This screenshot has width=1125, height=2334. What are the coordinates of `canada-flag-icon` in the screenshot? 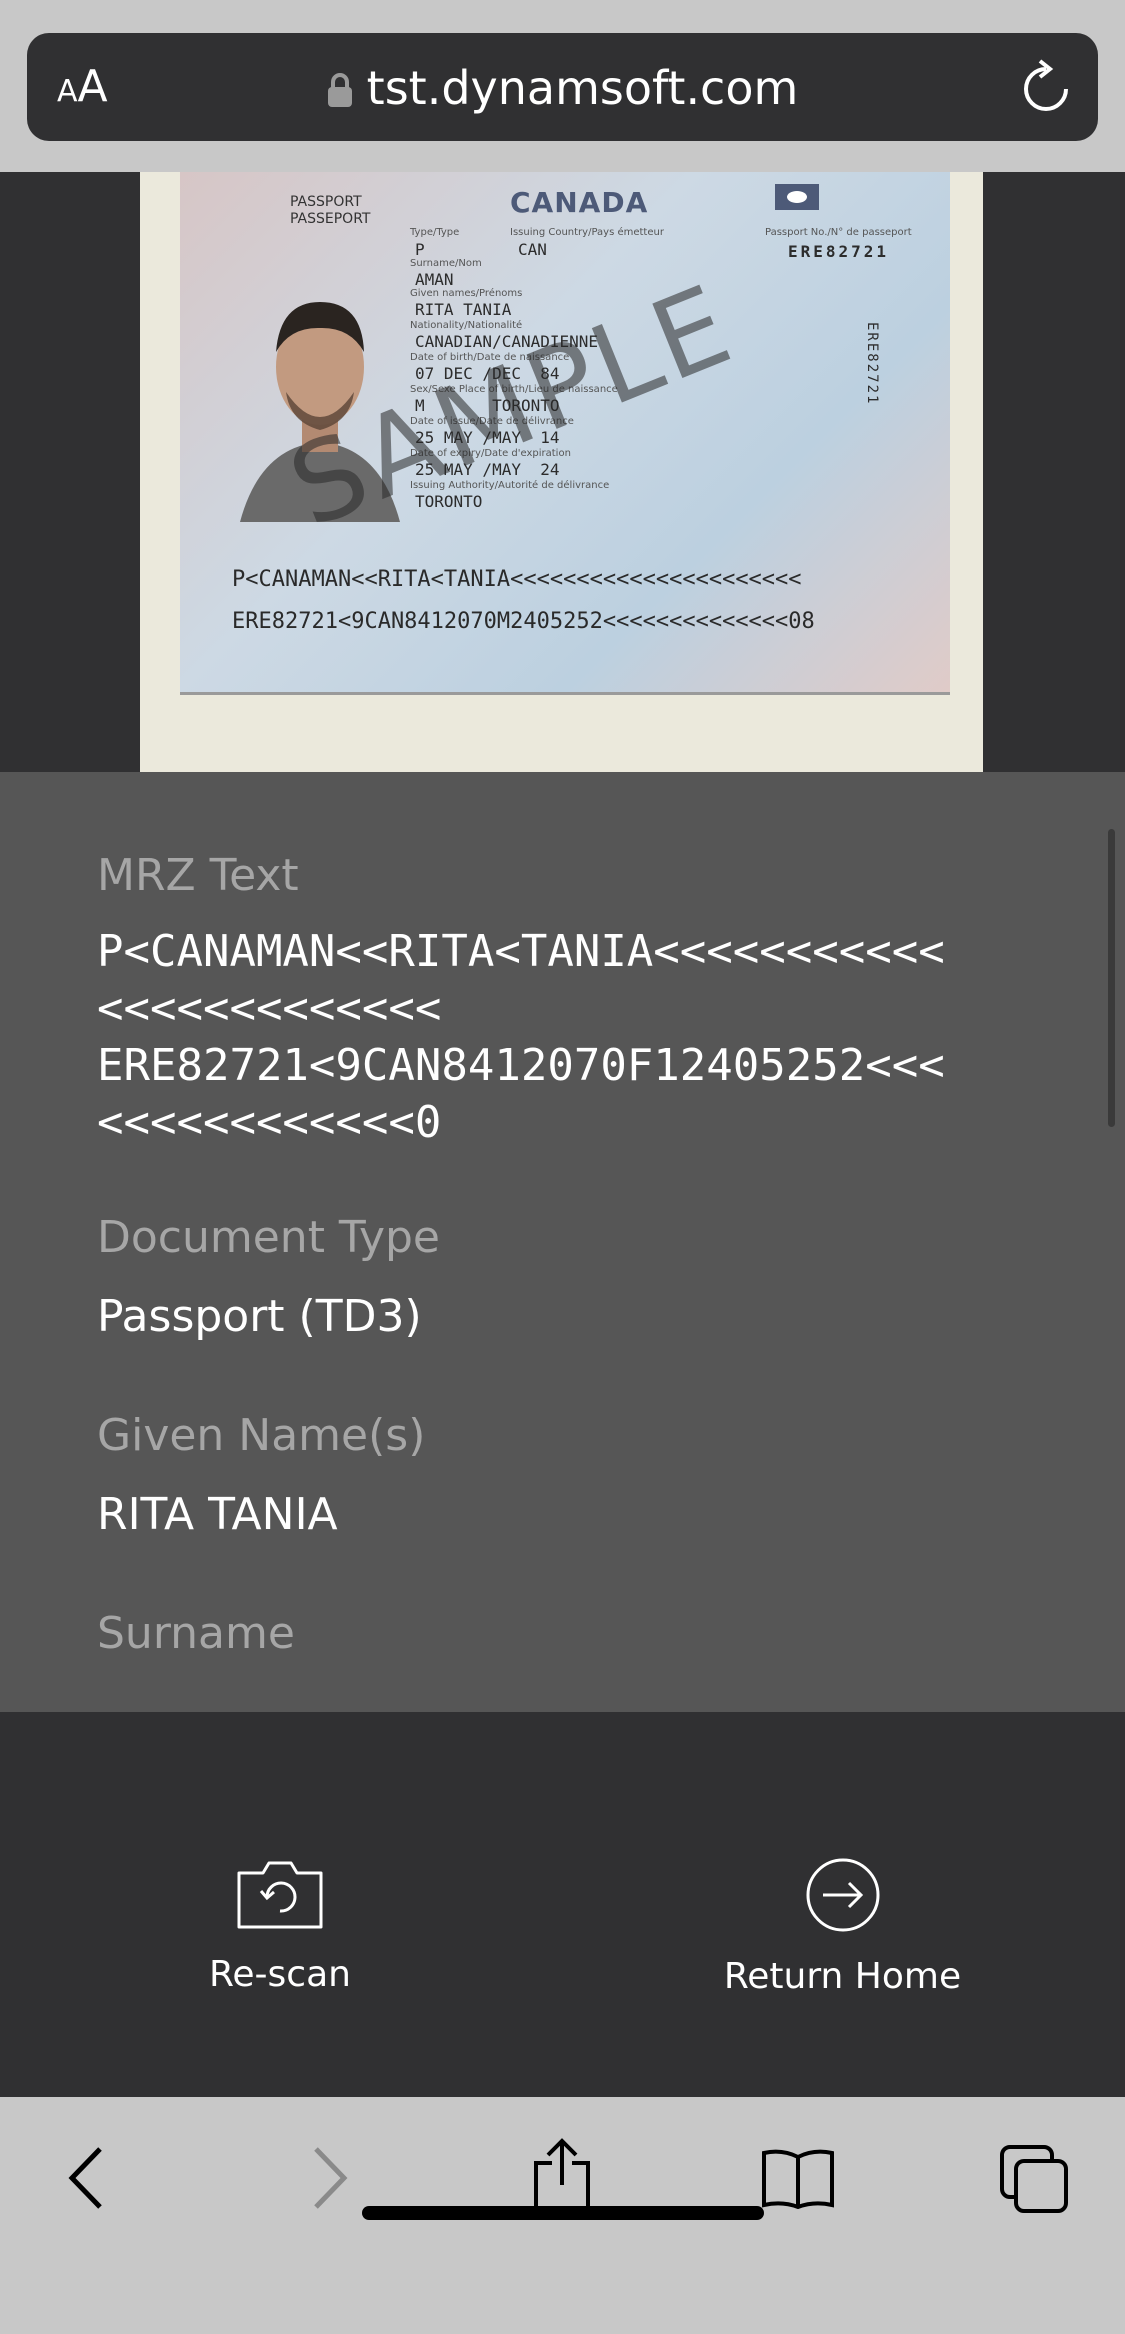 It's located at (797, 197).